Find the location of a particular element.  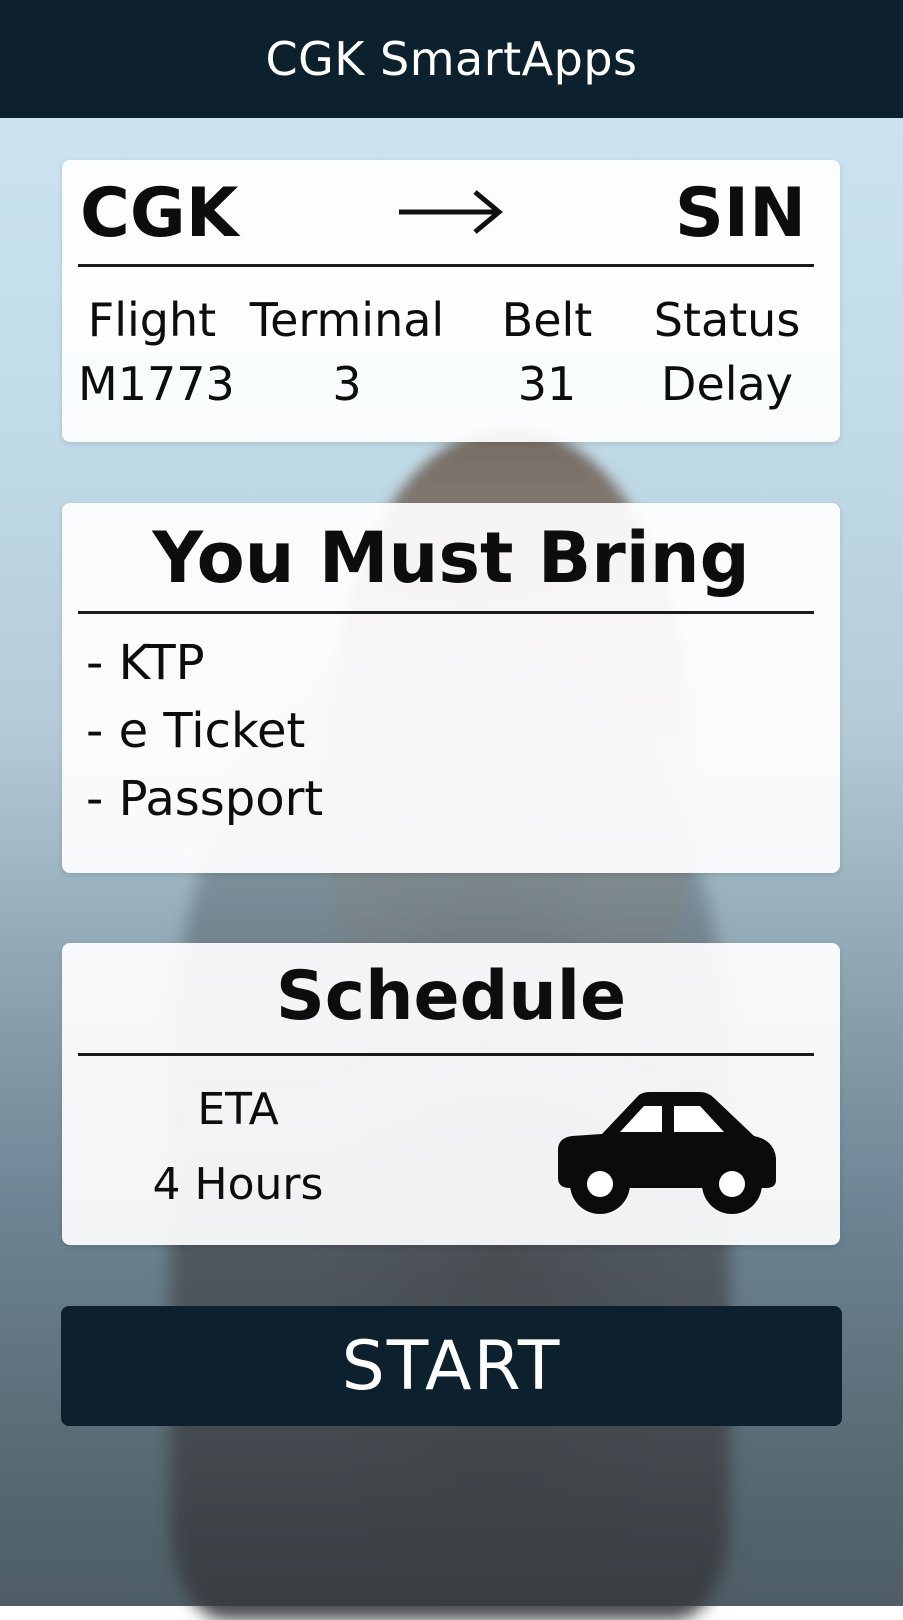

bring-list: - KTP - e Ticket - Passport is located at coordinates (204, 731).